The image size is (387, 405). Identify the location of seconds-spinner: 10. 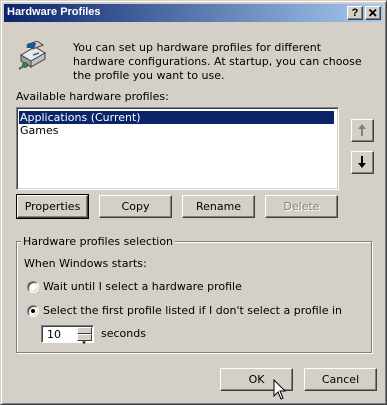
(67, 334).